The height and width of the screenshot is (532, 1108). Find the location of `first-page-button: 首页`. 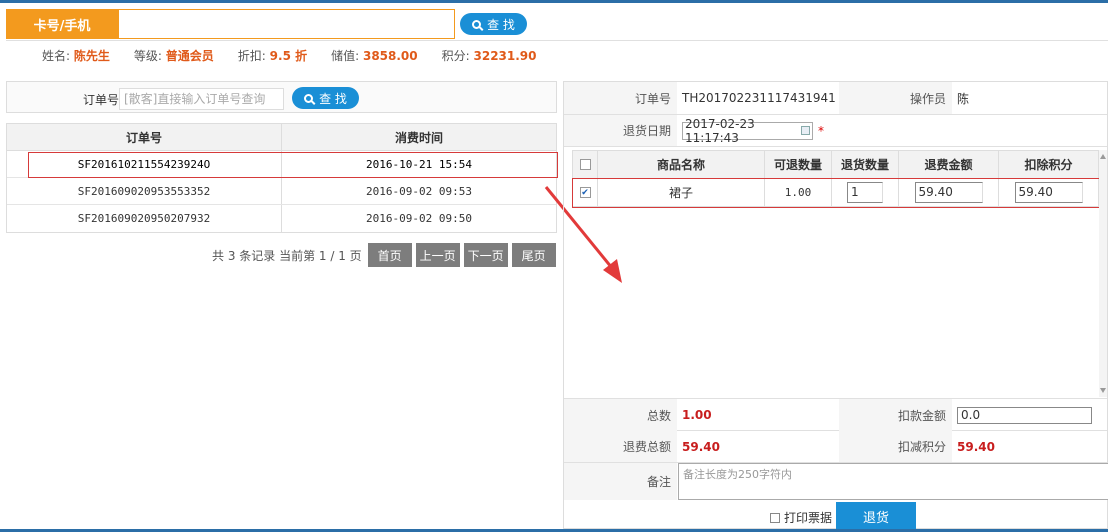

first-page-button: 首页 is located at coordinates (389, 255).